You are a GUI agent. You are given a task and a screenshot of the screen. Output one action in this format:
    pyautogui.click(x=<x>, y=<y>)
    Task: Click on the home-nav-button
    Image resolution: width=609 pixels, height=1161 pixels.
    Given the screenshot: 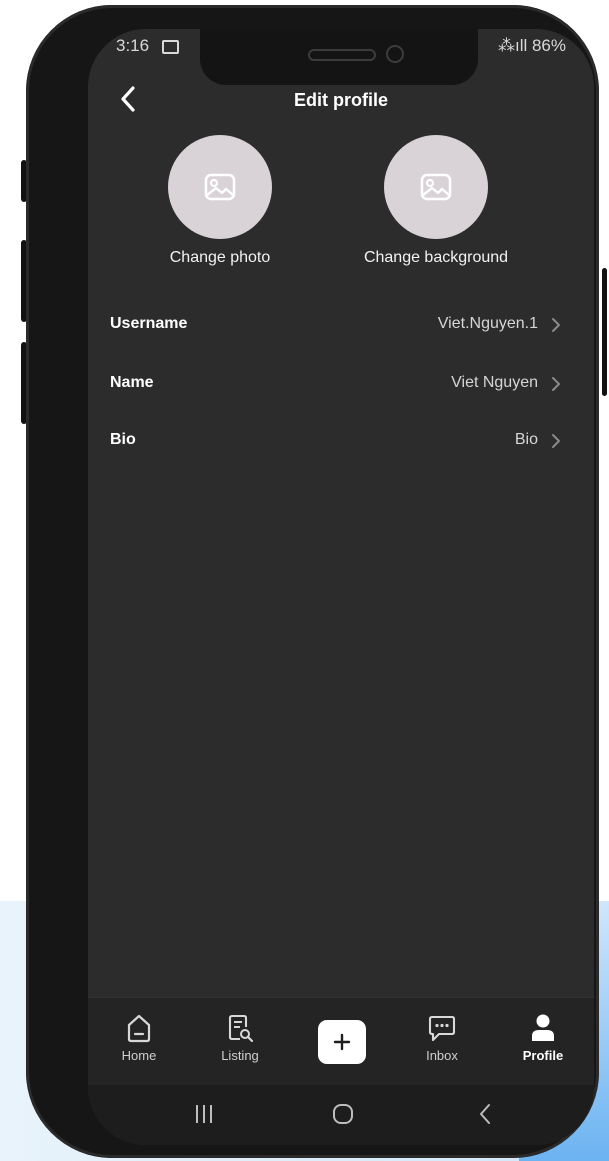 What is the action you would take?
    pyautogui.click(x=343, y=1116)
    